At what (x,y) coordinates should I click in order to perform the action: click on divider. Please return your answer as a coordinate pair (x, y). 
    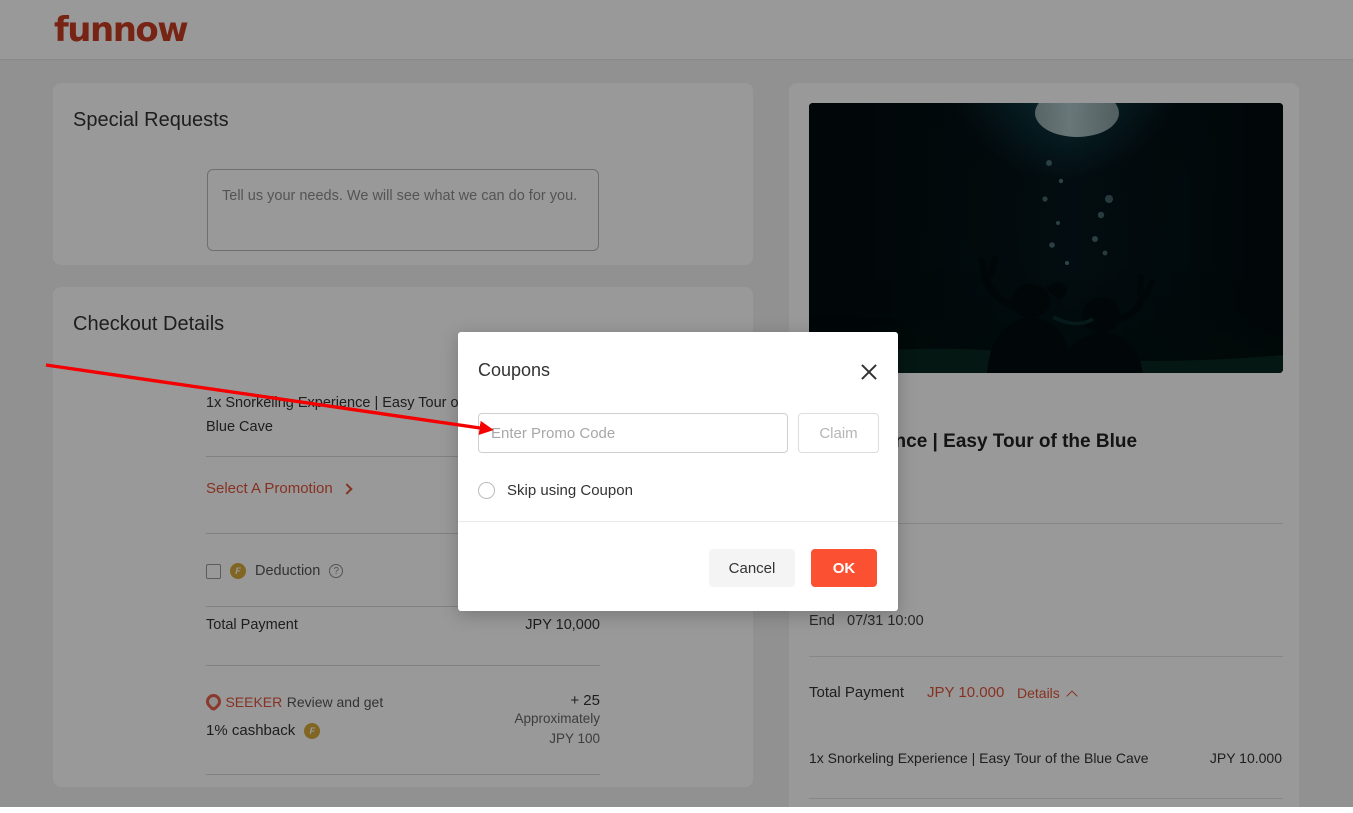
    Looking at the image, I should click on (678, 521).